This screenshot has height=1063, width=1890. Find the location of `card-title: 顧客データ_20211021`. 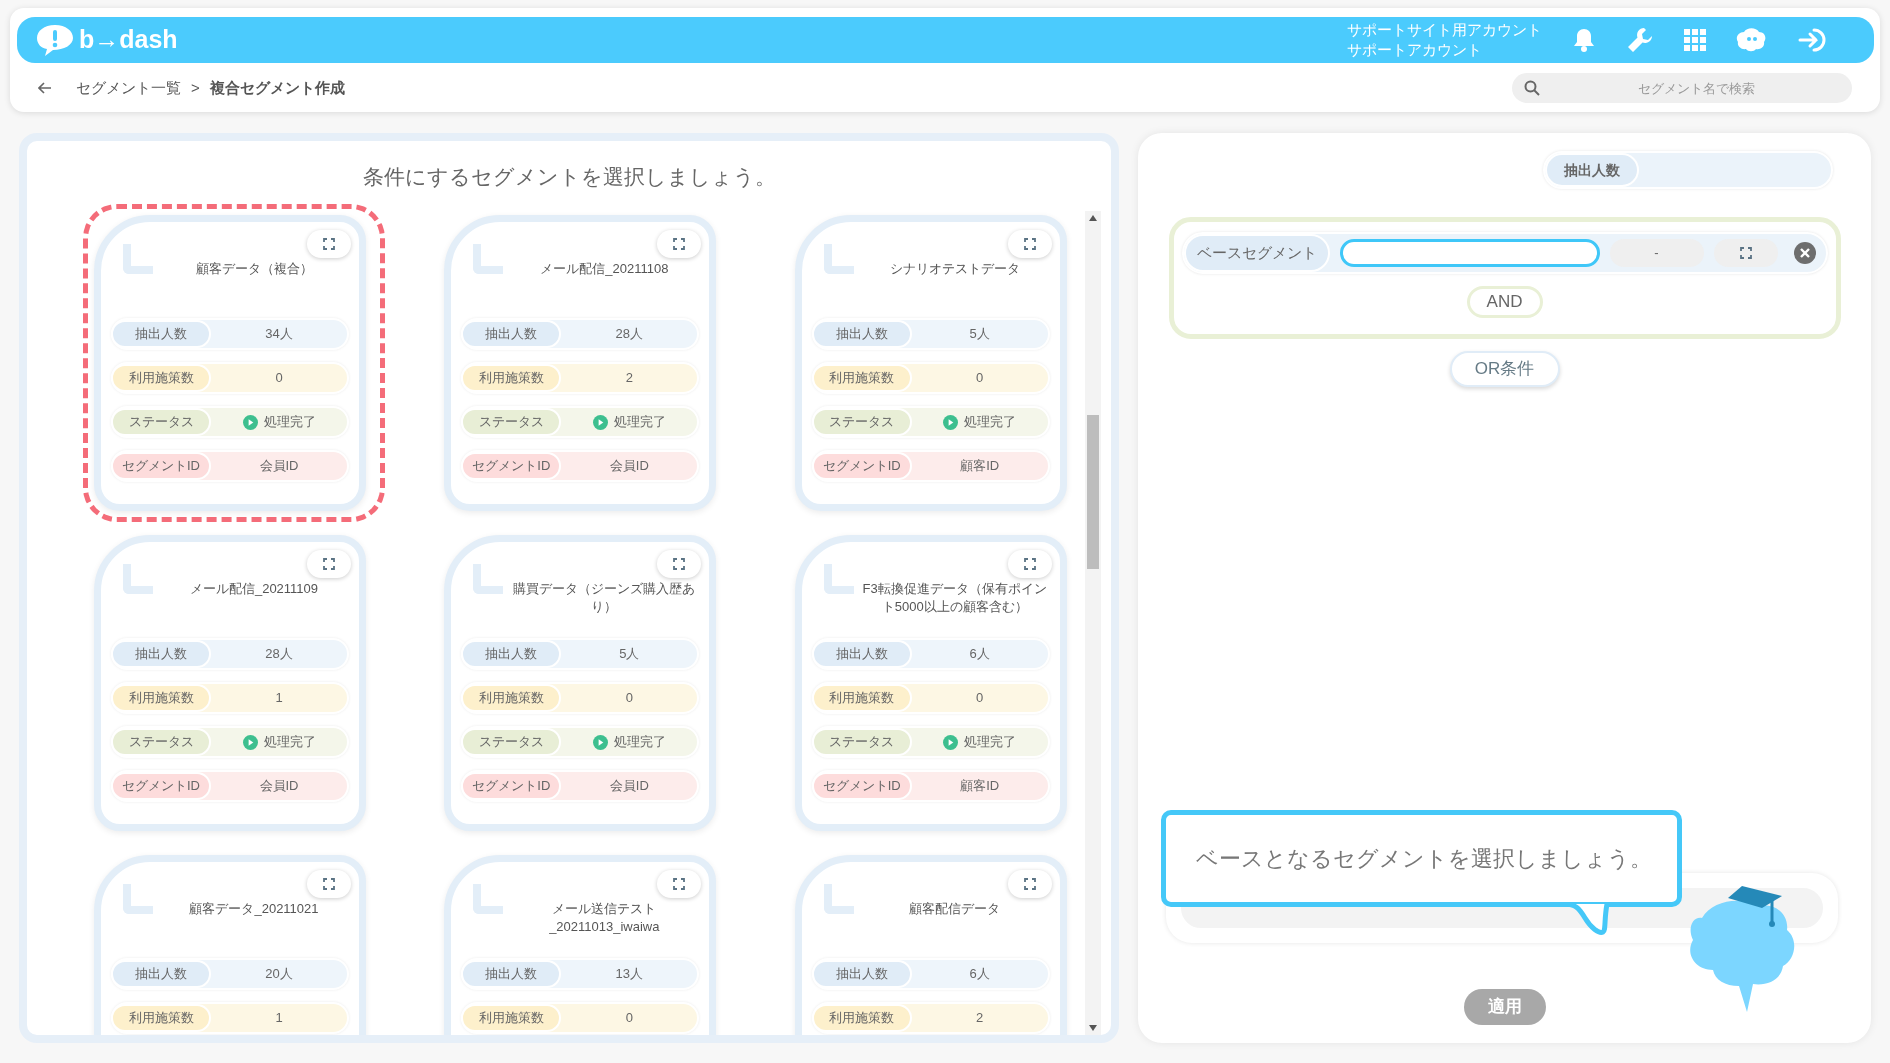

card-title: 顧客データ_20211021 is located at coordinates (254, 909).